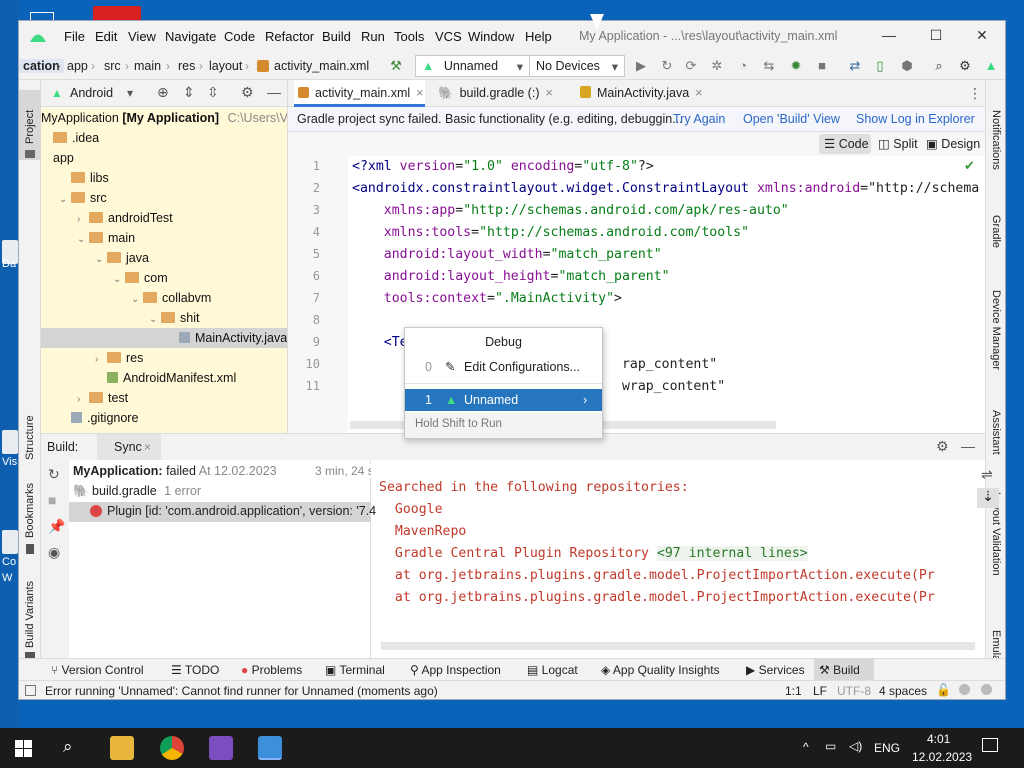 The height and width of the screenshot is (768, 1024). Describe the element at coordinates (172, 748) in the screenshot. I see `chrome-icon` at that location.